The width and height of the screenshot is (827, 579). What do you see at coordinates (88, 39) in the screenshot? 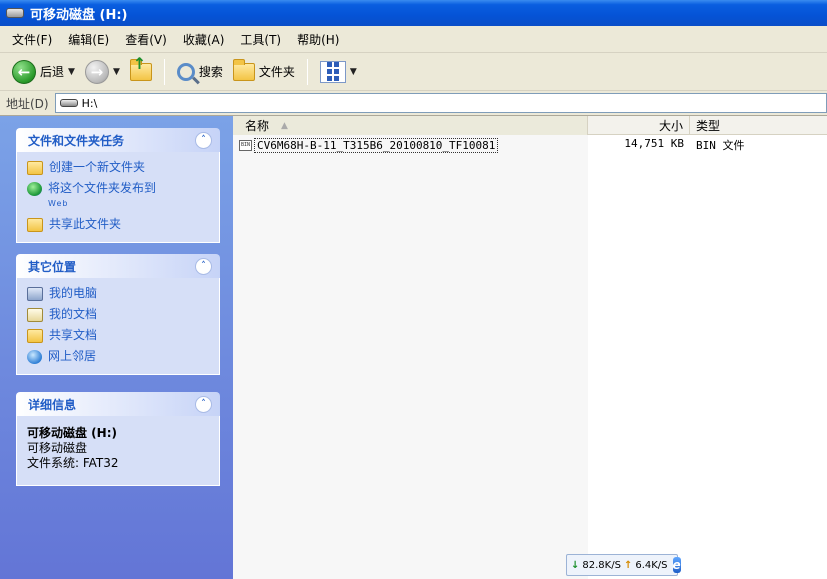
I see `menu-edit: 编辑(E)` at bounding box center [88, 39].